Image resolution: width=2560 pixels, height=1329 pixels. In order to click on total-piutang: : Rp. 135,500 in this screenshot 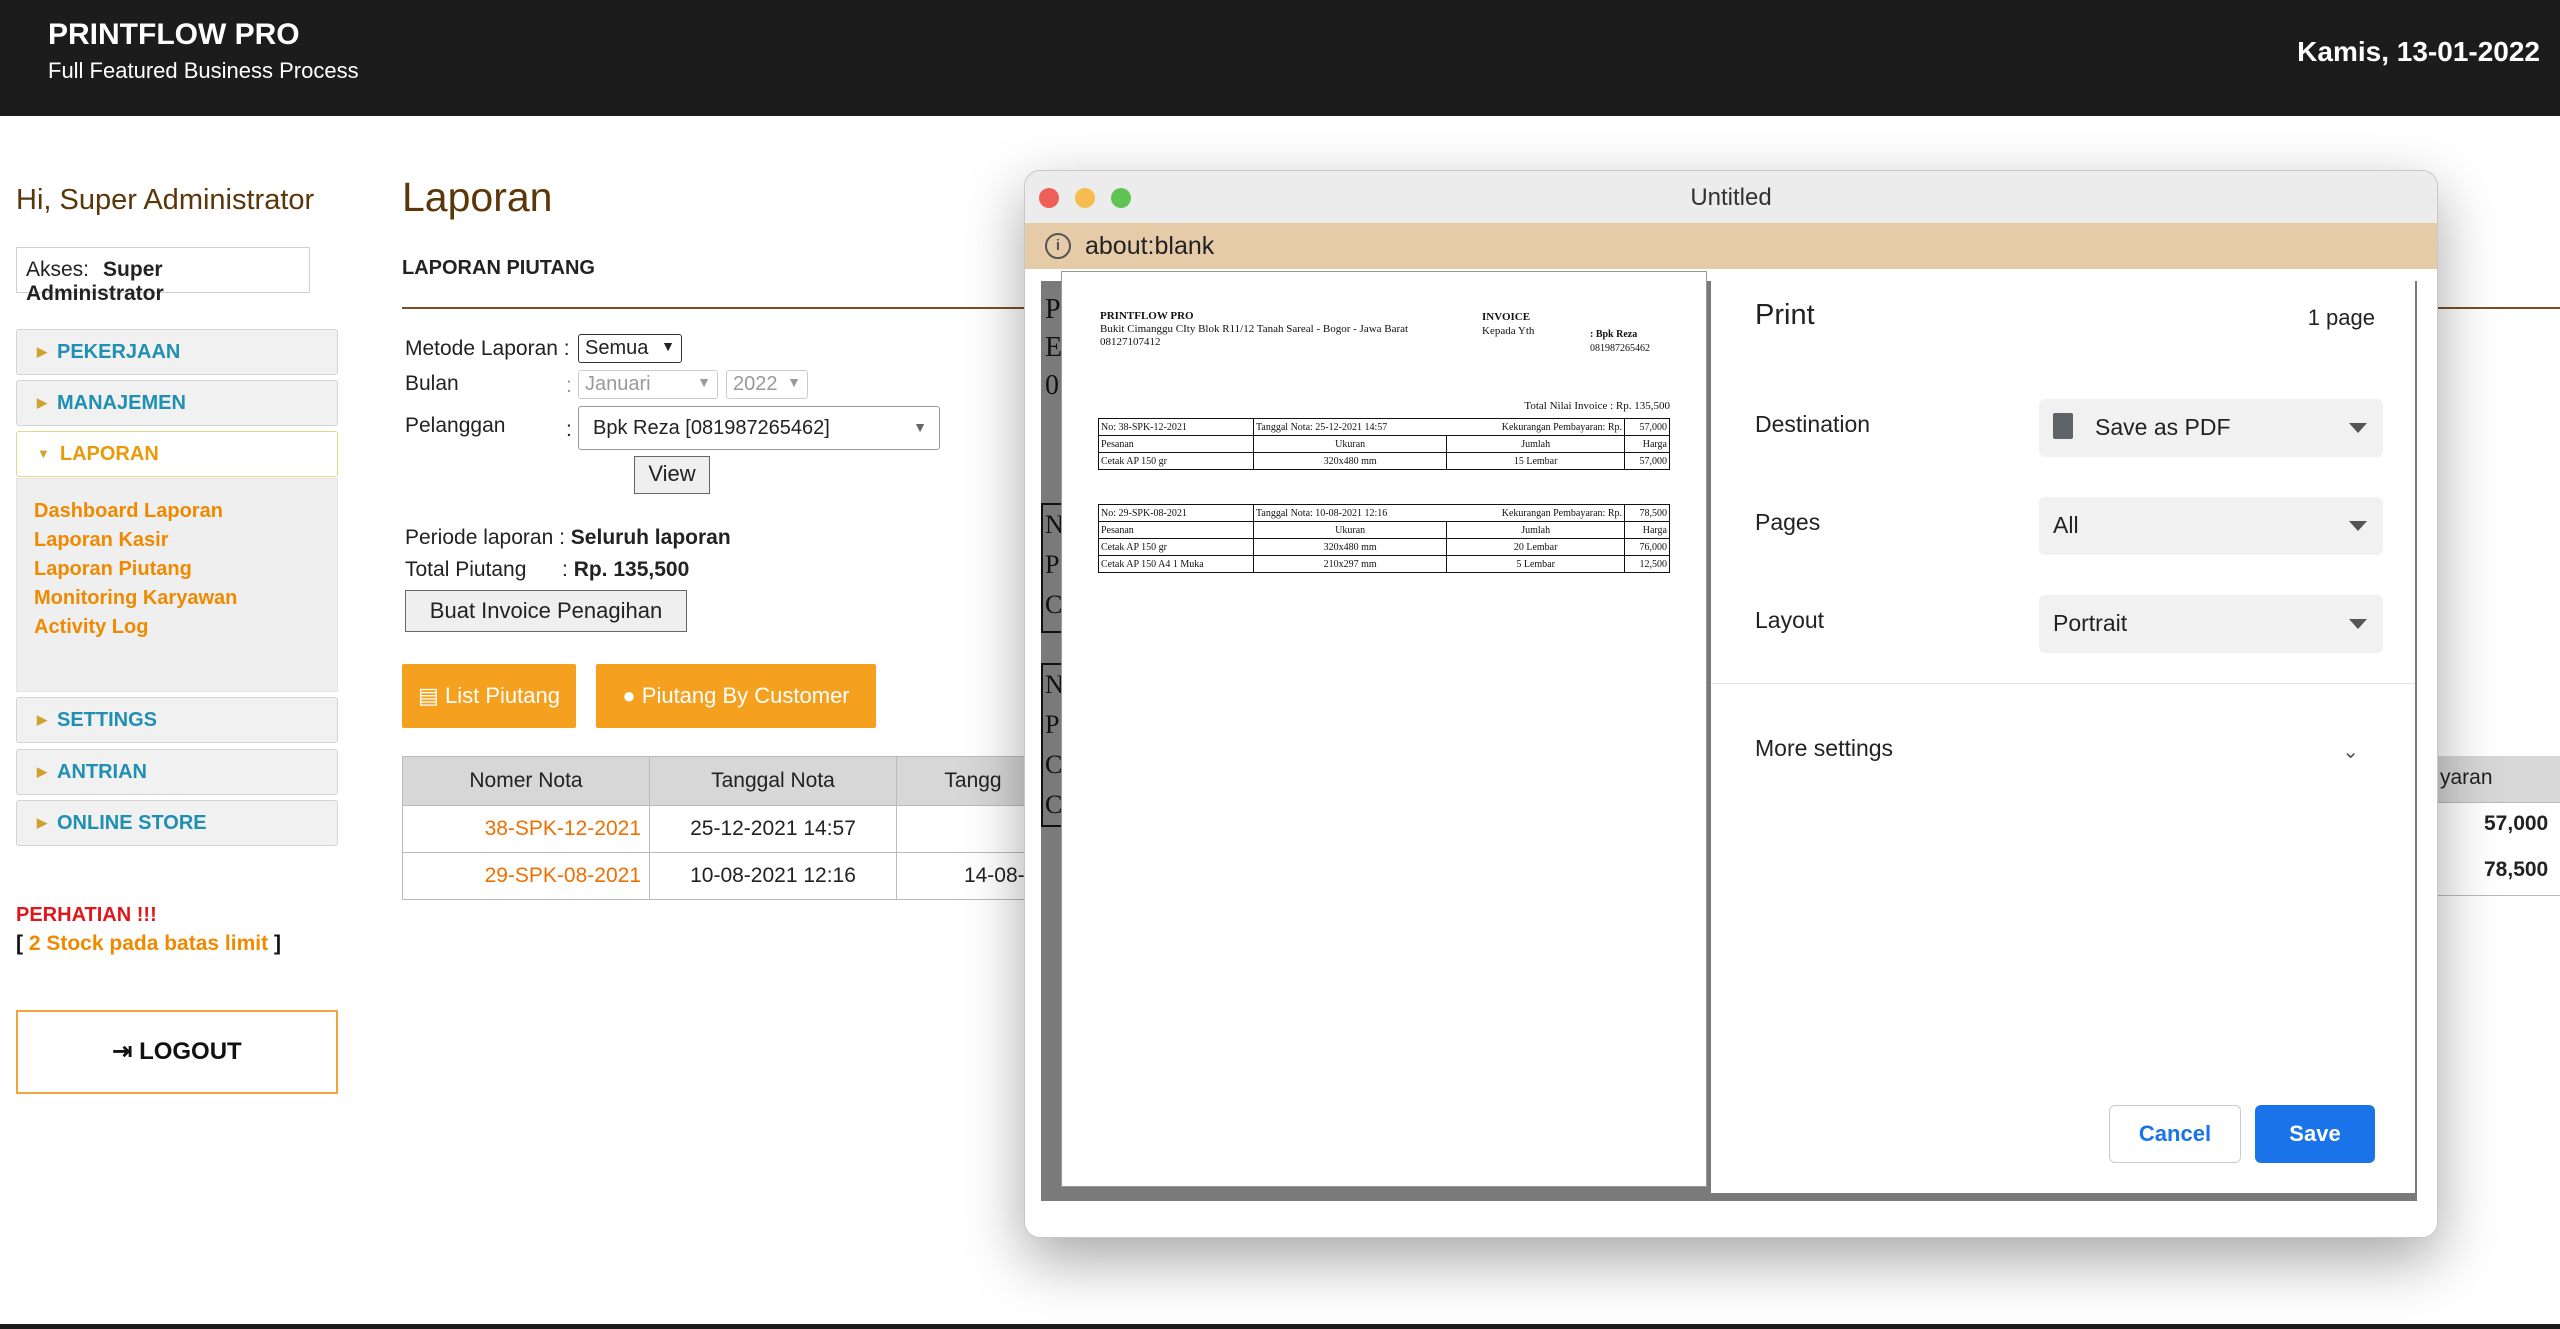, I will do `click(625, 570)`.